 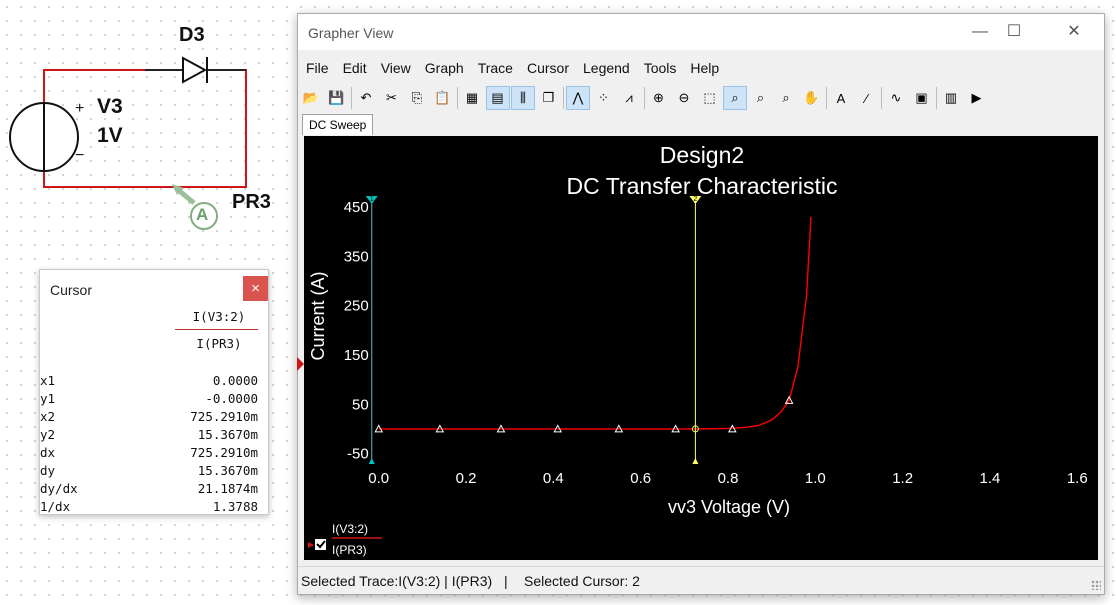 I want to click on y-axis-label: Current (A), so click(x=318, y=315).